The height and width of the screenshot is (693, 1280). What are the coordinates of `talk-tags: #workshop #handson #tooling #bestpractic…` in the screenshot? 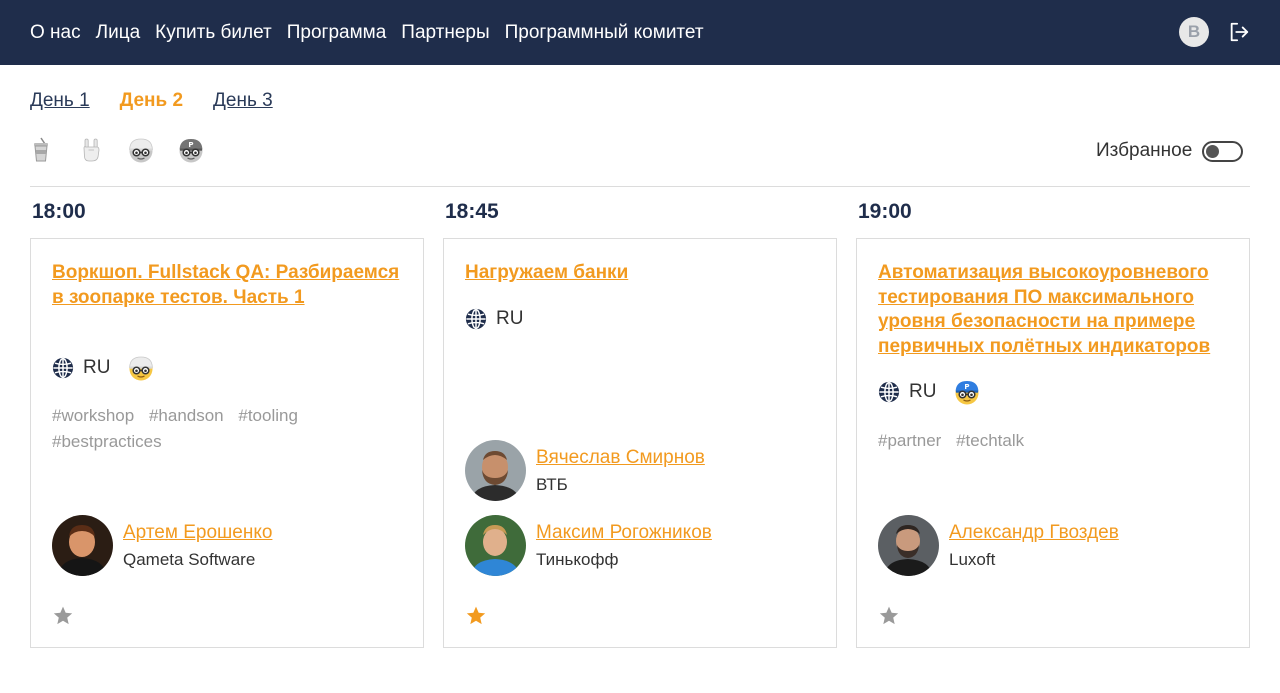 It's located at (222, 429).